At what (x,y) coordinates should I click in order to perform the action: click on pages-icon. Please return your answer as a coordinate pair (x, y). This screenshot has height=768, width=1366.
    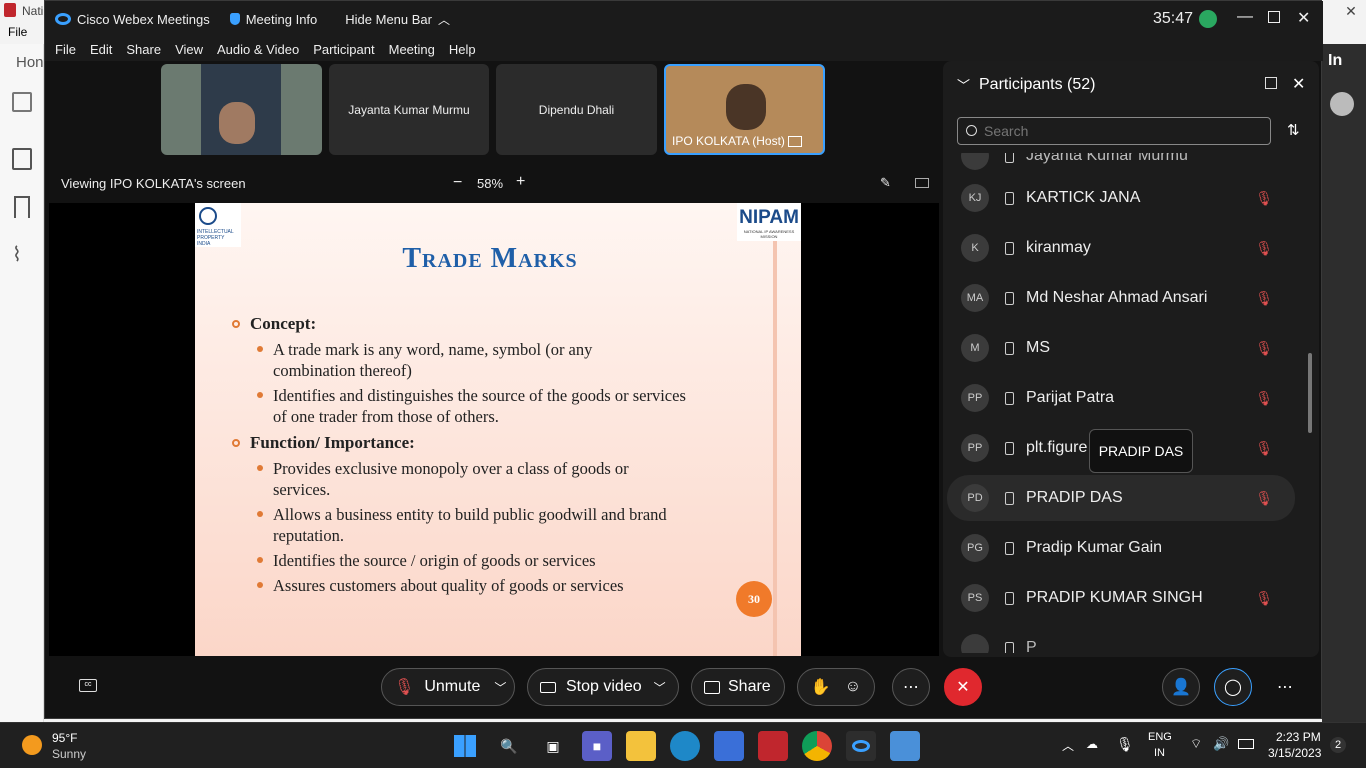
    Looking at the image, I should click on (22, 159).